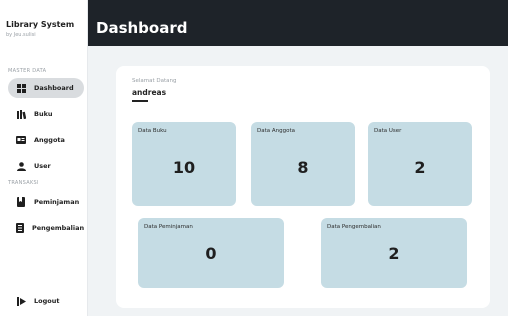 This screenshot has height=316, width=508. I want to click on sidebar-item-buku: Buku, so click(46, 114).